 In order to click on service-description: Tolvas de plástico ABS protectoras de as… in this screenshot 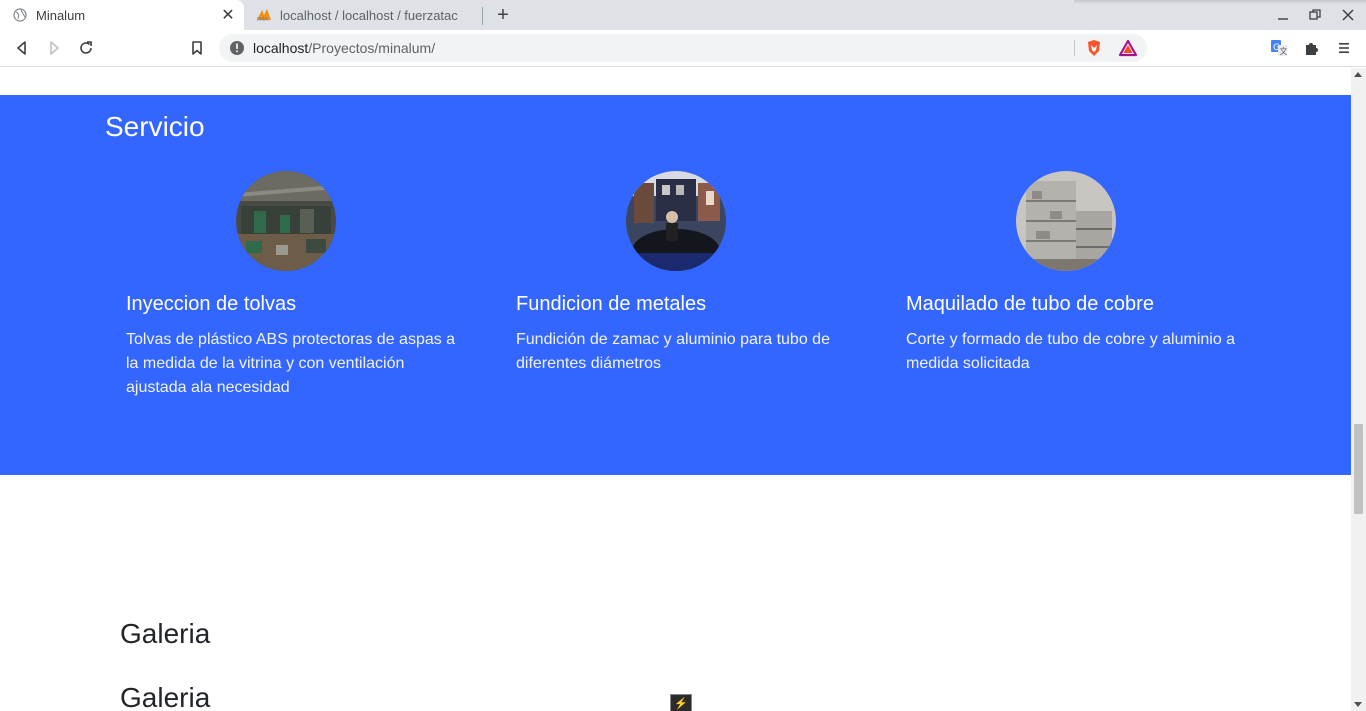, I will do `click(291, 363)`.